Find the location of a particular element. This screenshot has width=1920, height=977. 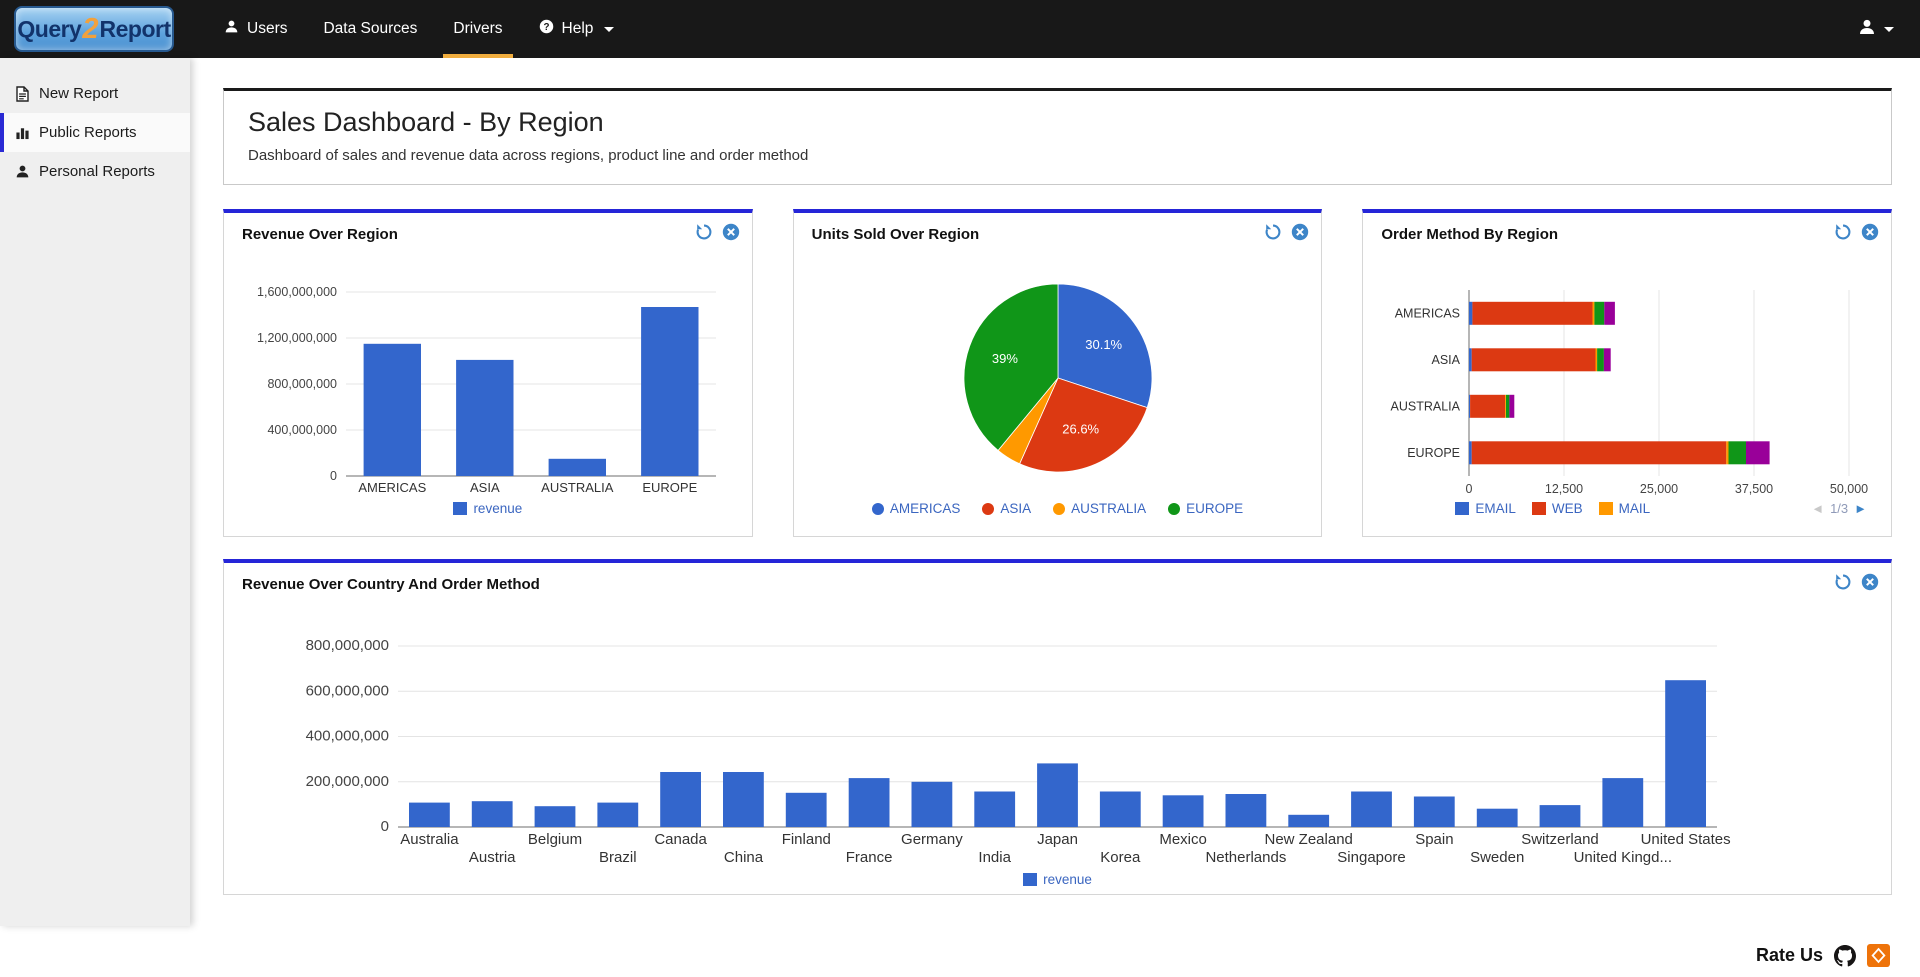

svg-text: Spain is located at coordinates (1434, 839).